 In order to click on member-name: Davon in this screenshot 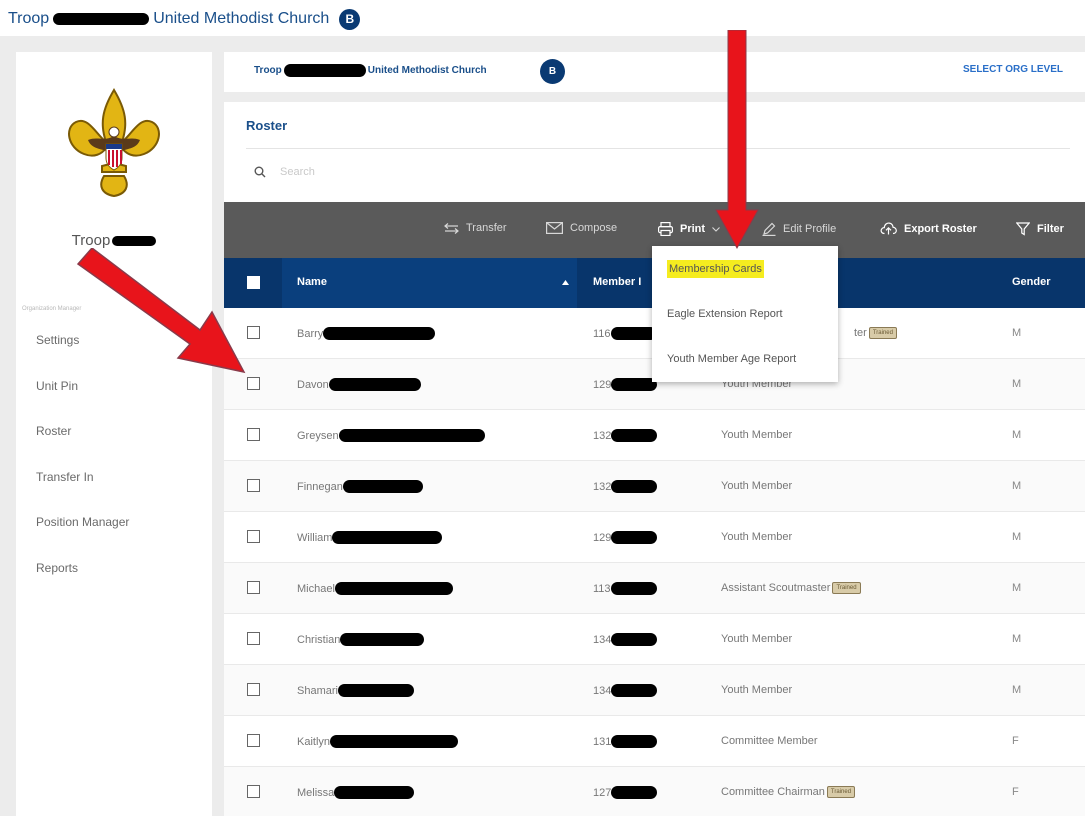, I will do `click(359, 384)`.